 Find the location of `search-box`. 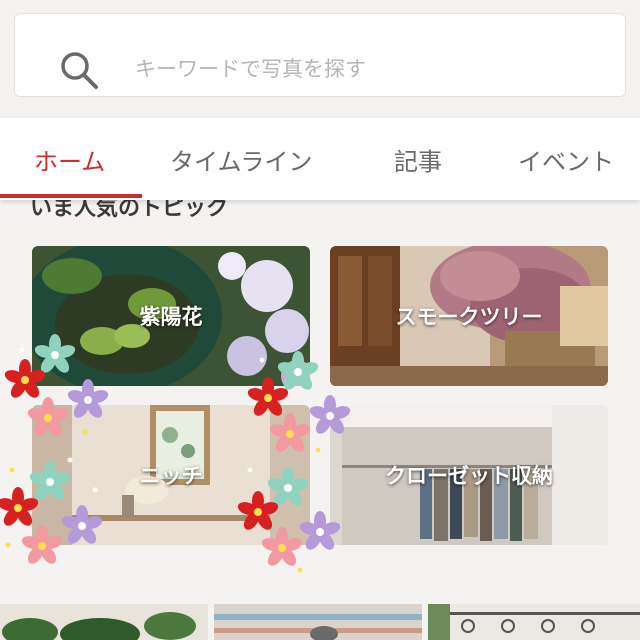

search-box is located at coordinates (320, 55).